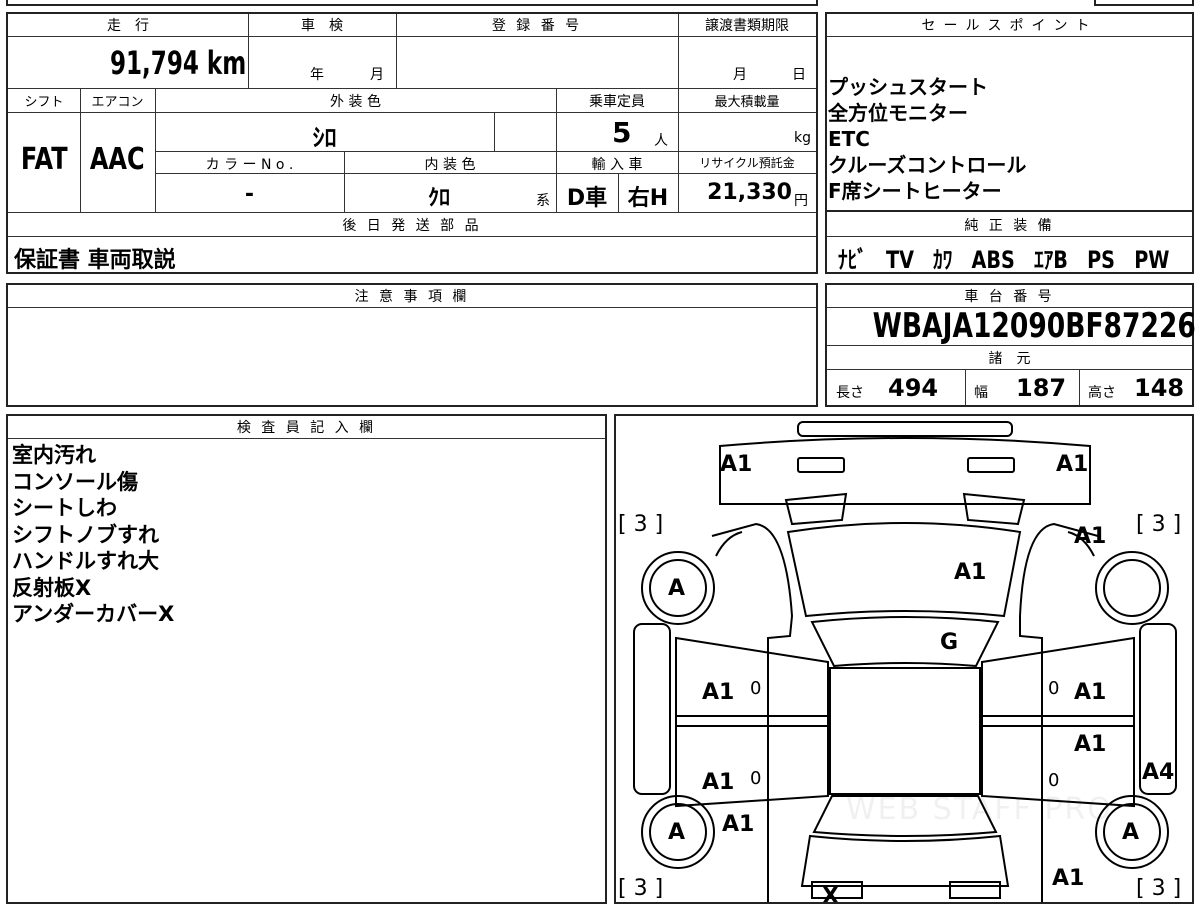  What do you see at coordinates (75, 481) in the screenshot?
I see `inspector-line: コンソール傷` at bounding box center [75, 481].